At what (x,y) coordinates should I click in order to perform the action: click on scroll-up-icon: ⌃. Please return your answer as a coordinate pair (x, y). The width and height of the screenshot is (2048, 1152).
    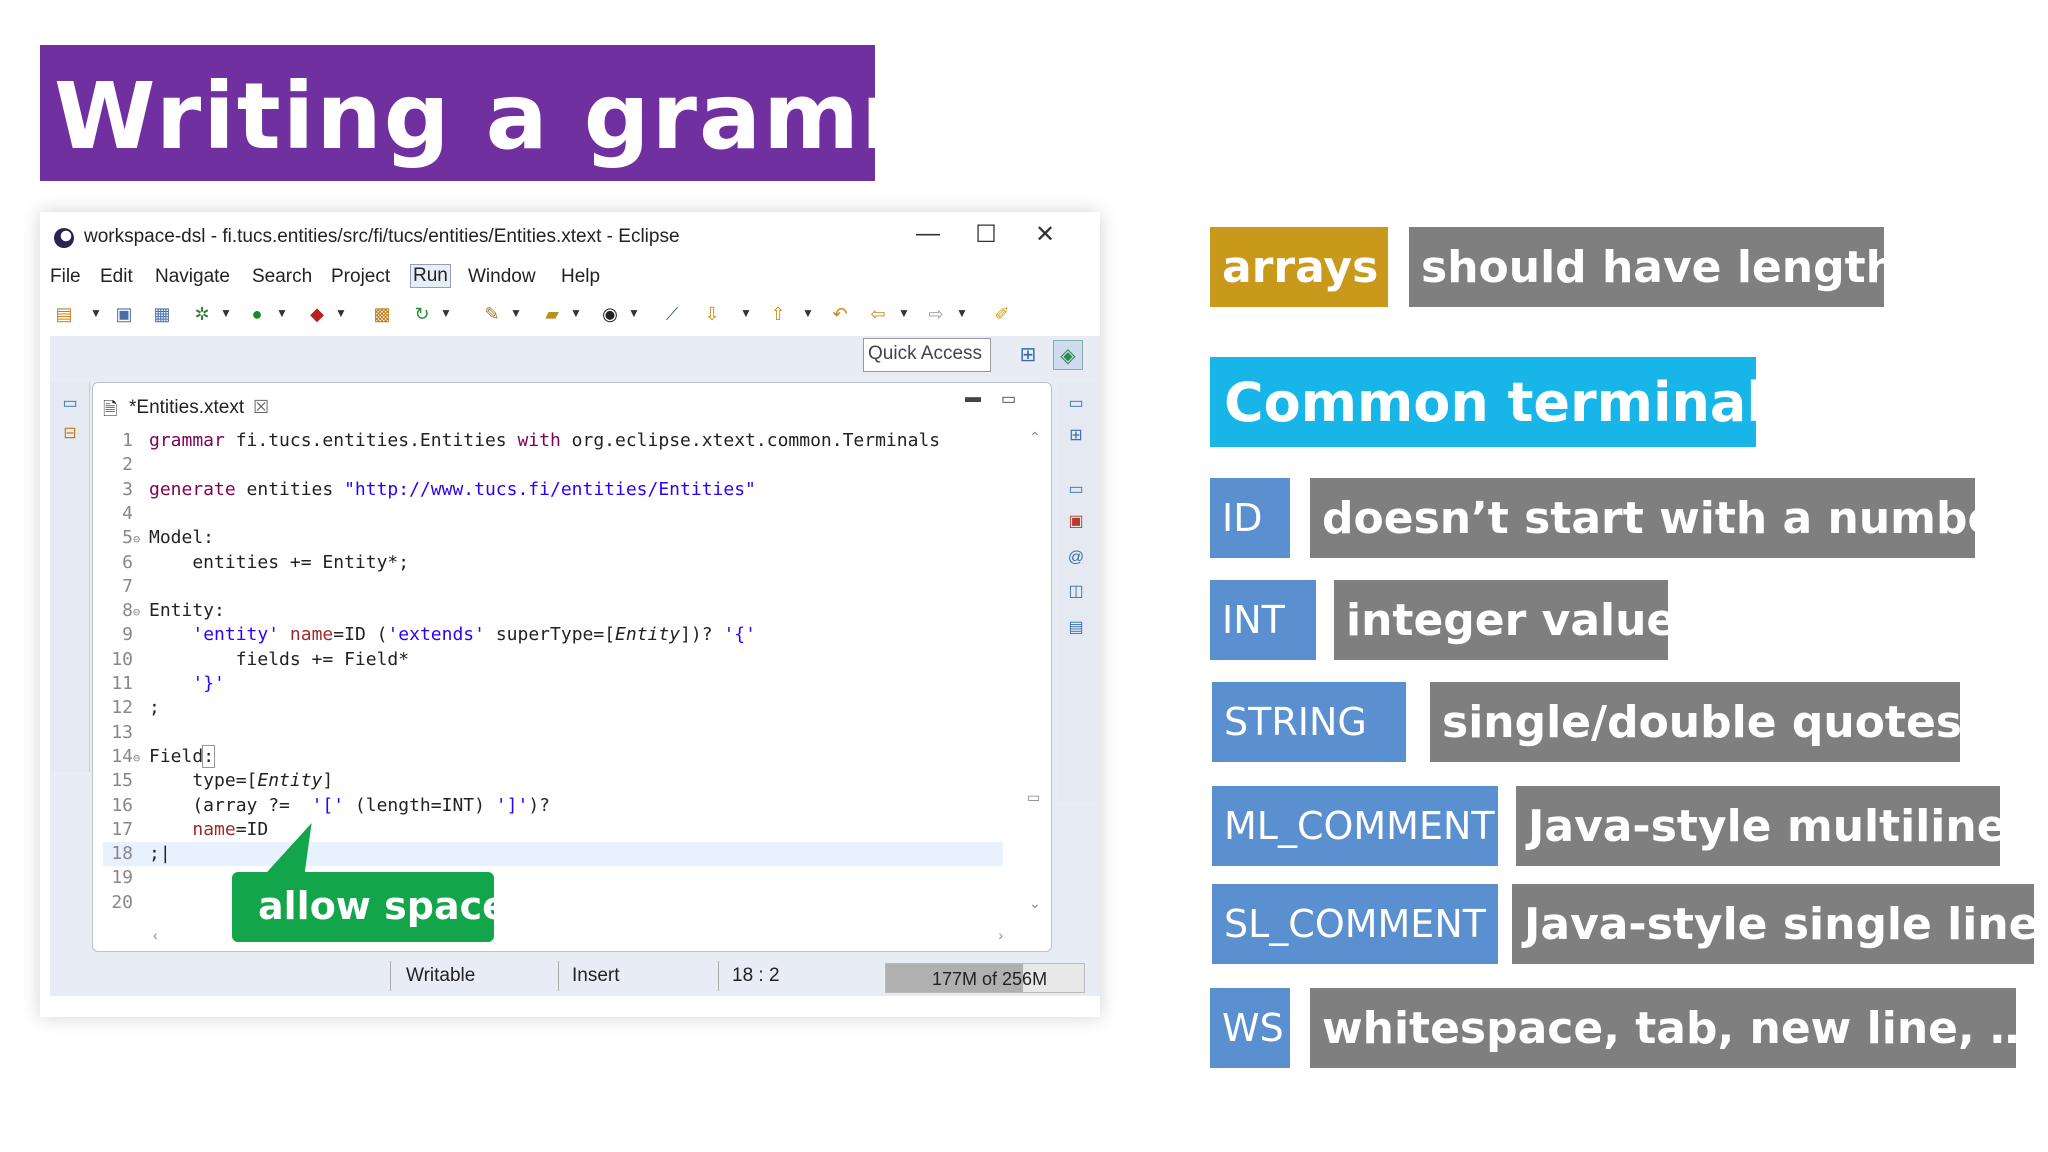
    Looking at the image, I should click on (1035, 437).